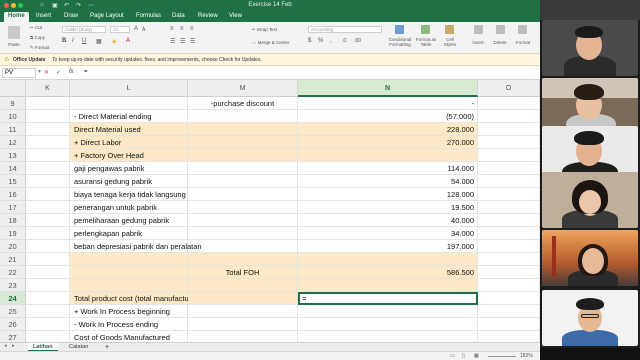  I want to click on cell-n: 197.000, so click(388, 246).